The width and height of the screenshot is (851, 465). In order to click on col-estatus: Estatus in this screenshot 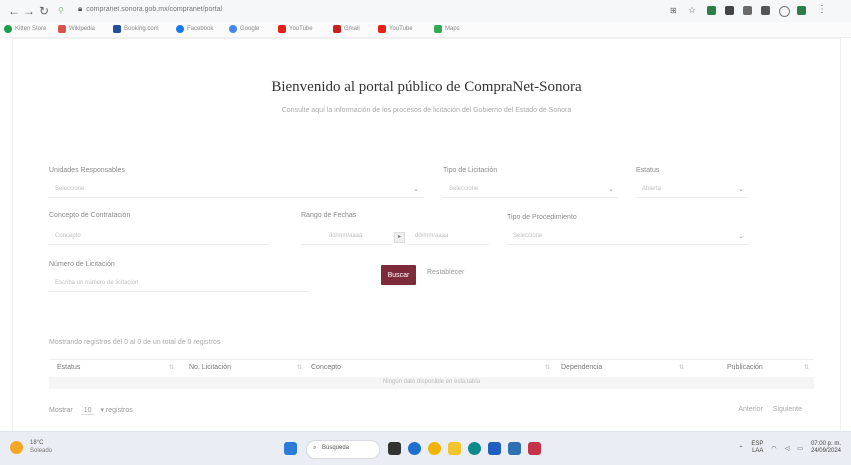, I will do `click(68, 367)`.